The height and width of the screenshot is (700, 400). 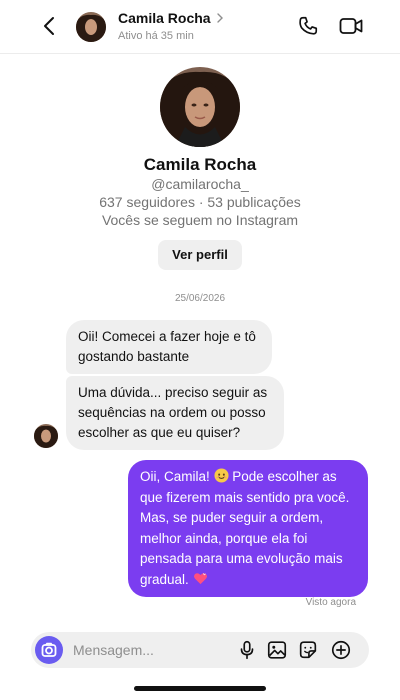 What do you see at coordinates (341, 650) in the screenshot?
I see `plus-icon` at bounding box center [341, 650].